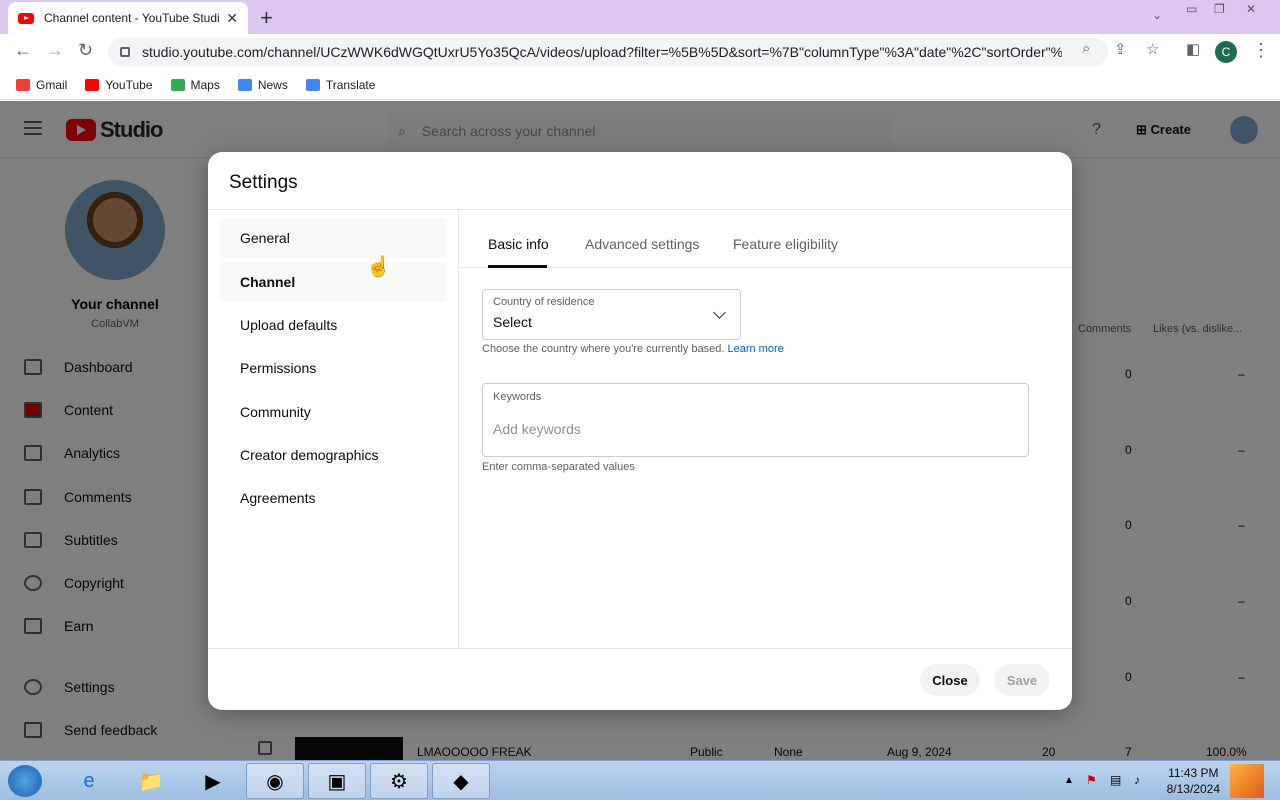 Image resolution: width=1280 pixels, height=800 pixels. I want to click on settings-nav-agreements: Agreements, so click(333, 498).